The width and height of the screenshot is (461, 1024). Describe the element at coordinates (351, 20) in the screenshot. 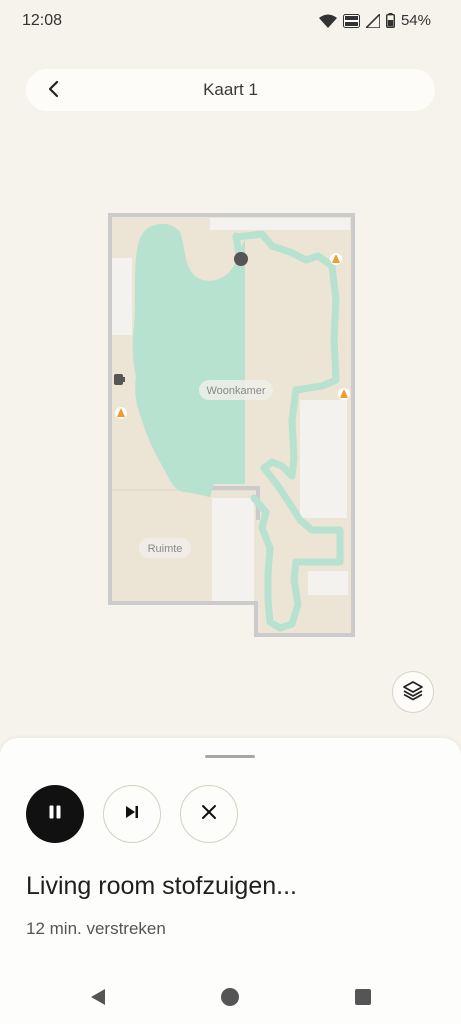

I see `vowifi-icon` at that location.